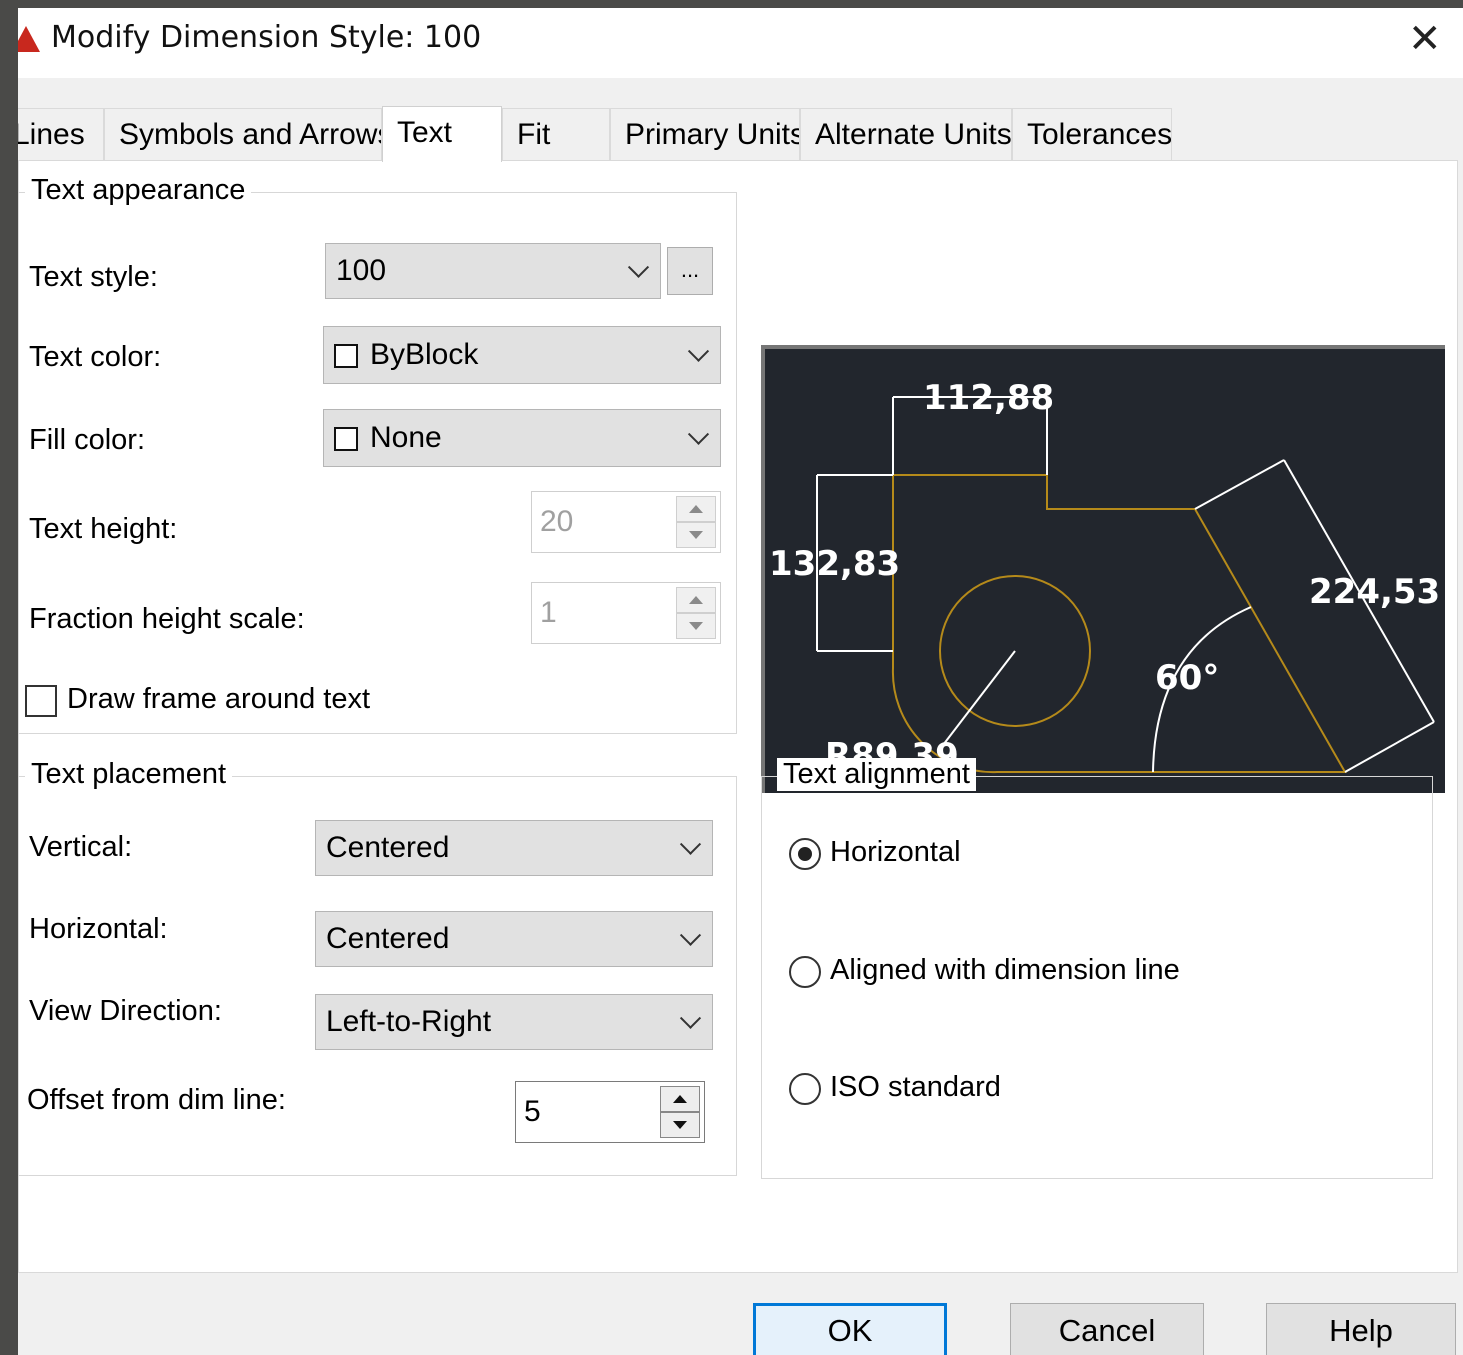 The image size is (1463, 1355). I want to click on close-icon: ✕, so click(1425, 39).